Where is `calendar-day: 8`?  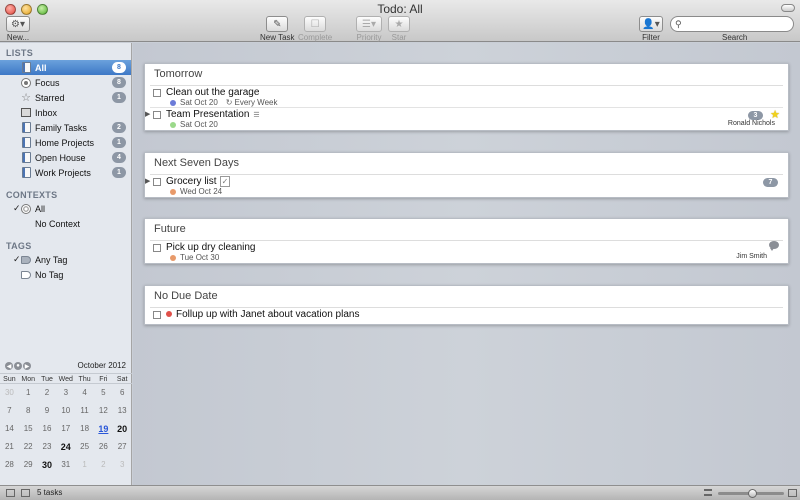
calendar-day: 8 is located at coordinates (28, 411).